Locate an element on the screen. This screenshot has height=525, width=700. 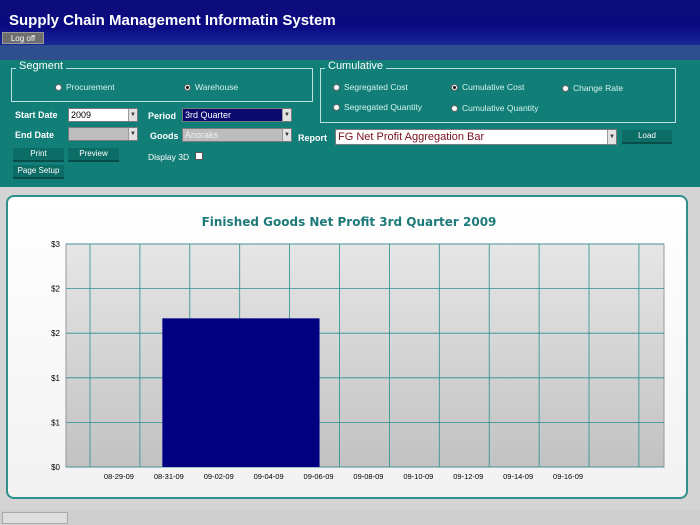
display3d-checkbox is located at coordinates (199, 156).